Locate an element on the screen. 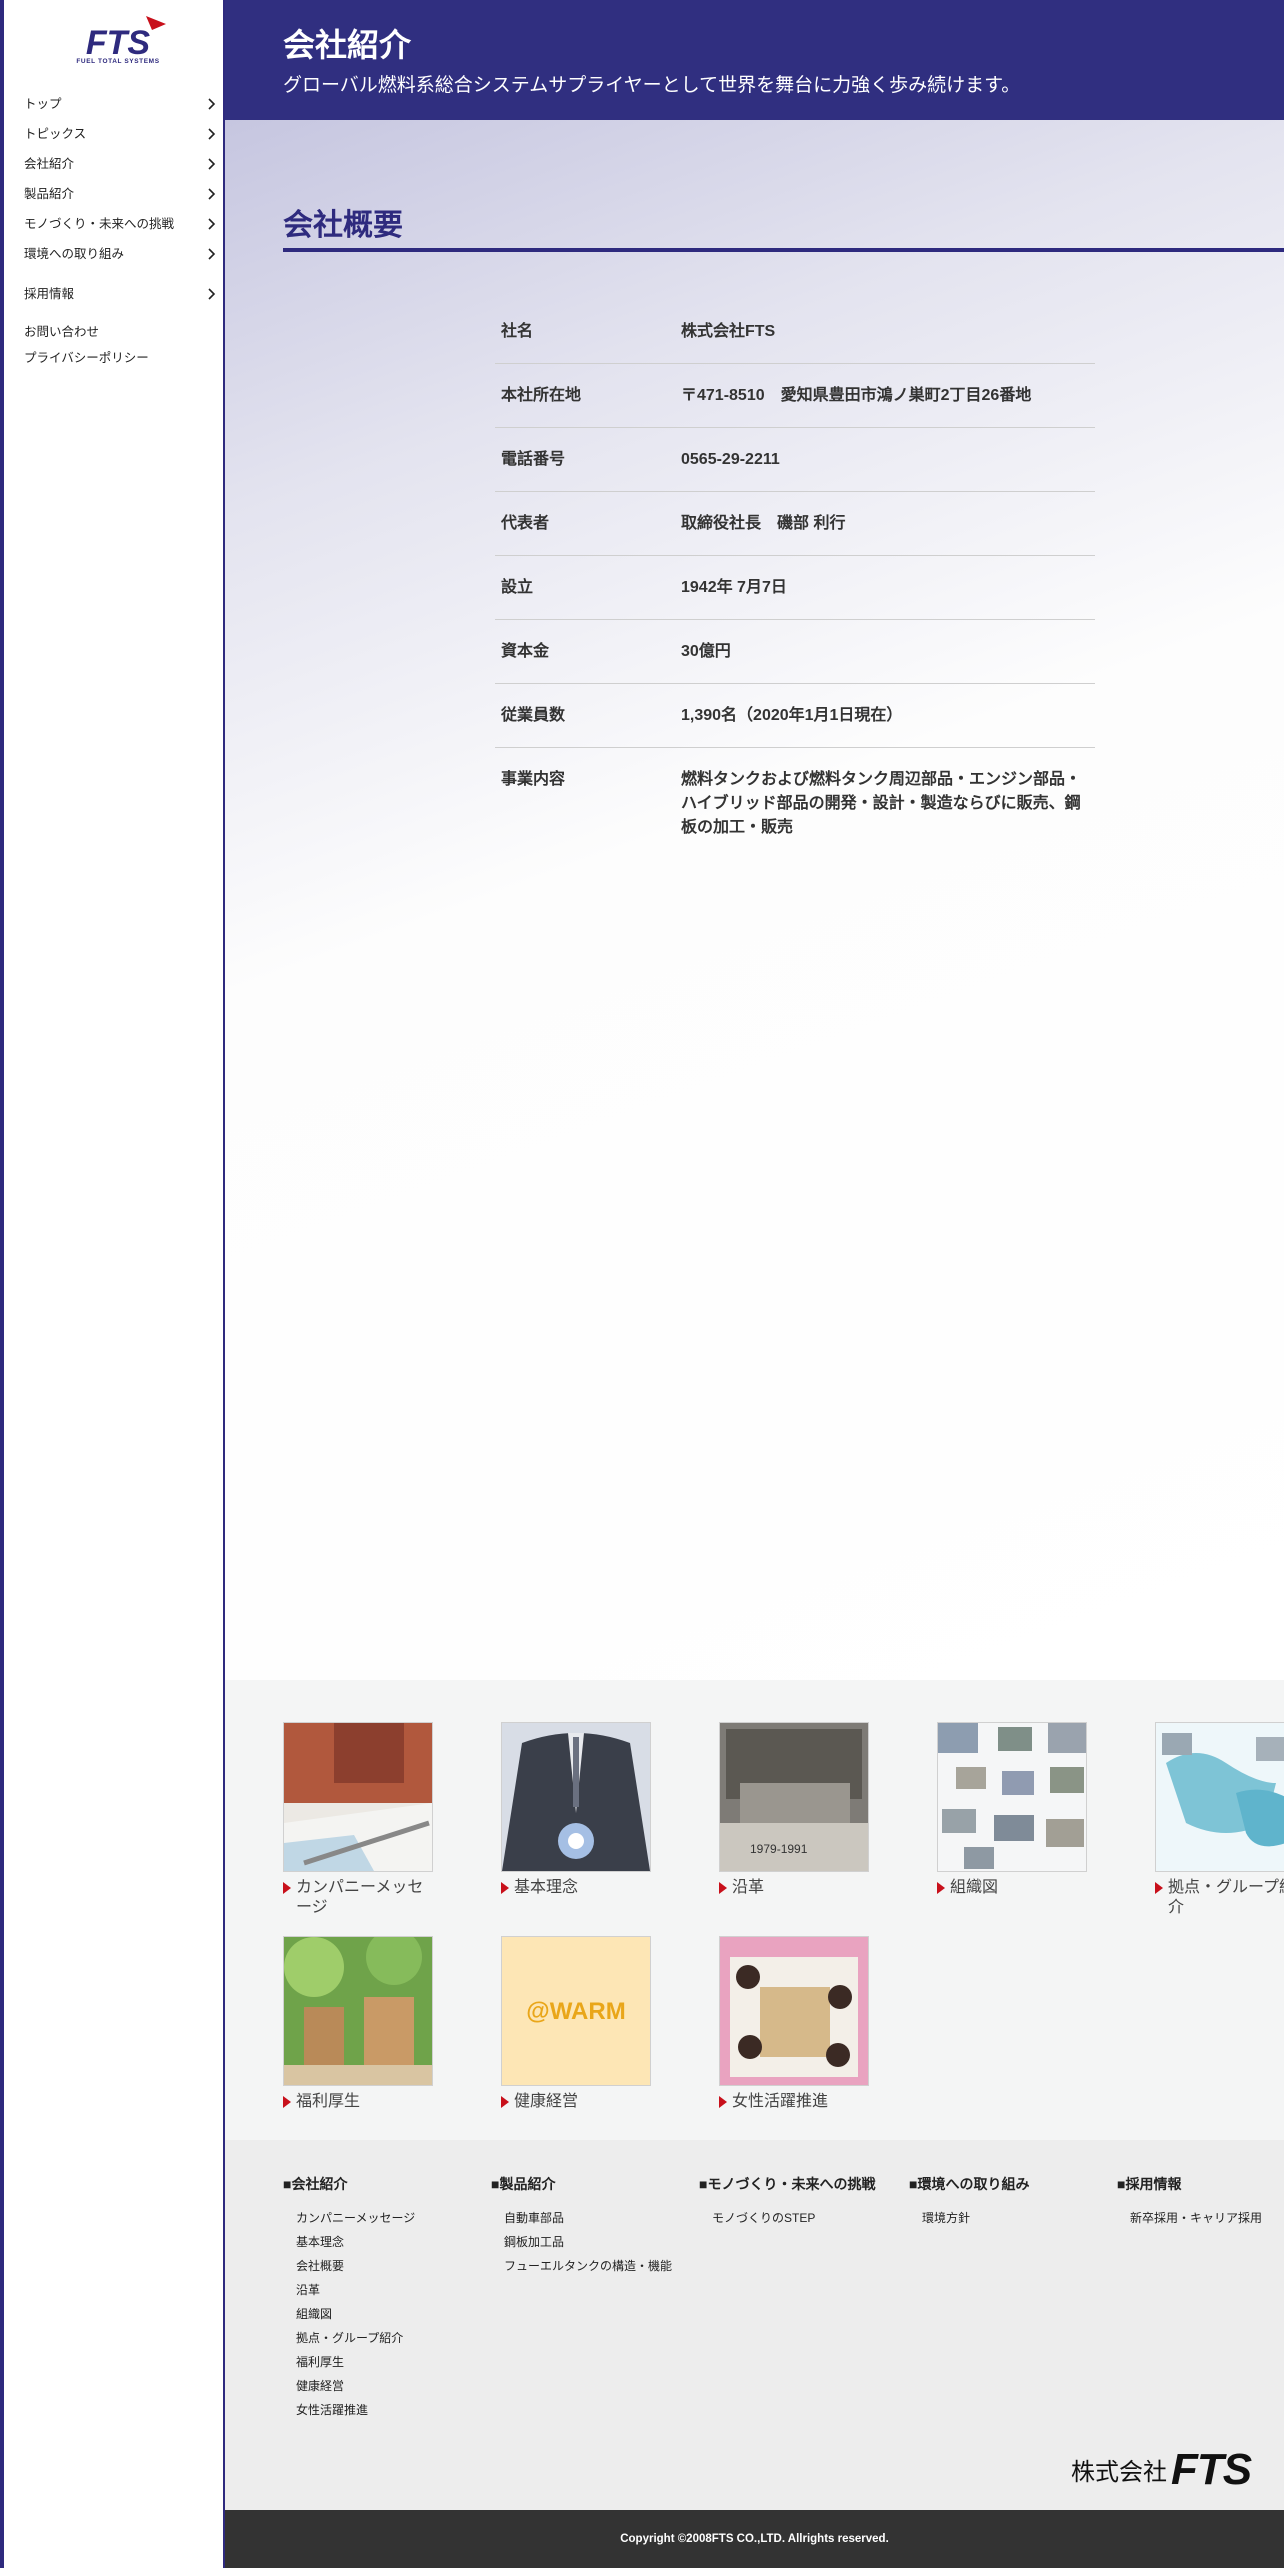  garden-chairs-photo is located at coordinates (358, 2011).